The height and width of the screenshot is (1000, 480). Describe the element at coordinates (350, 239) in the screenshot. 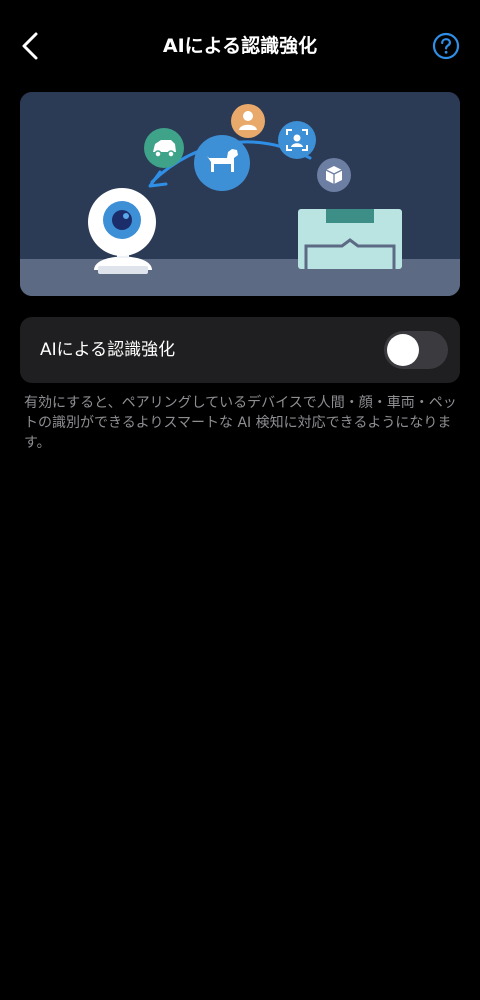

I see `delivery-box` at that location.